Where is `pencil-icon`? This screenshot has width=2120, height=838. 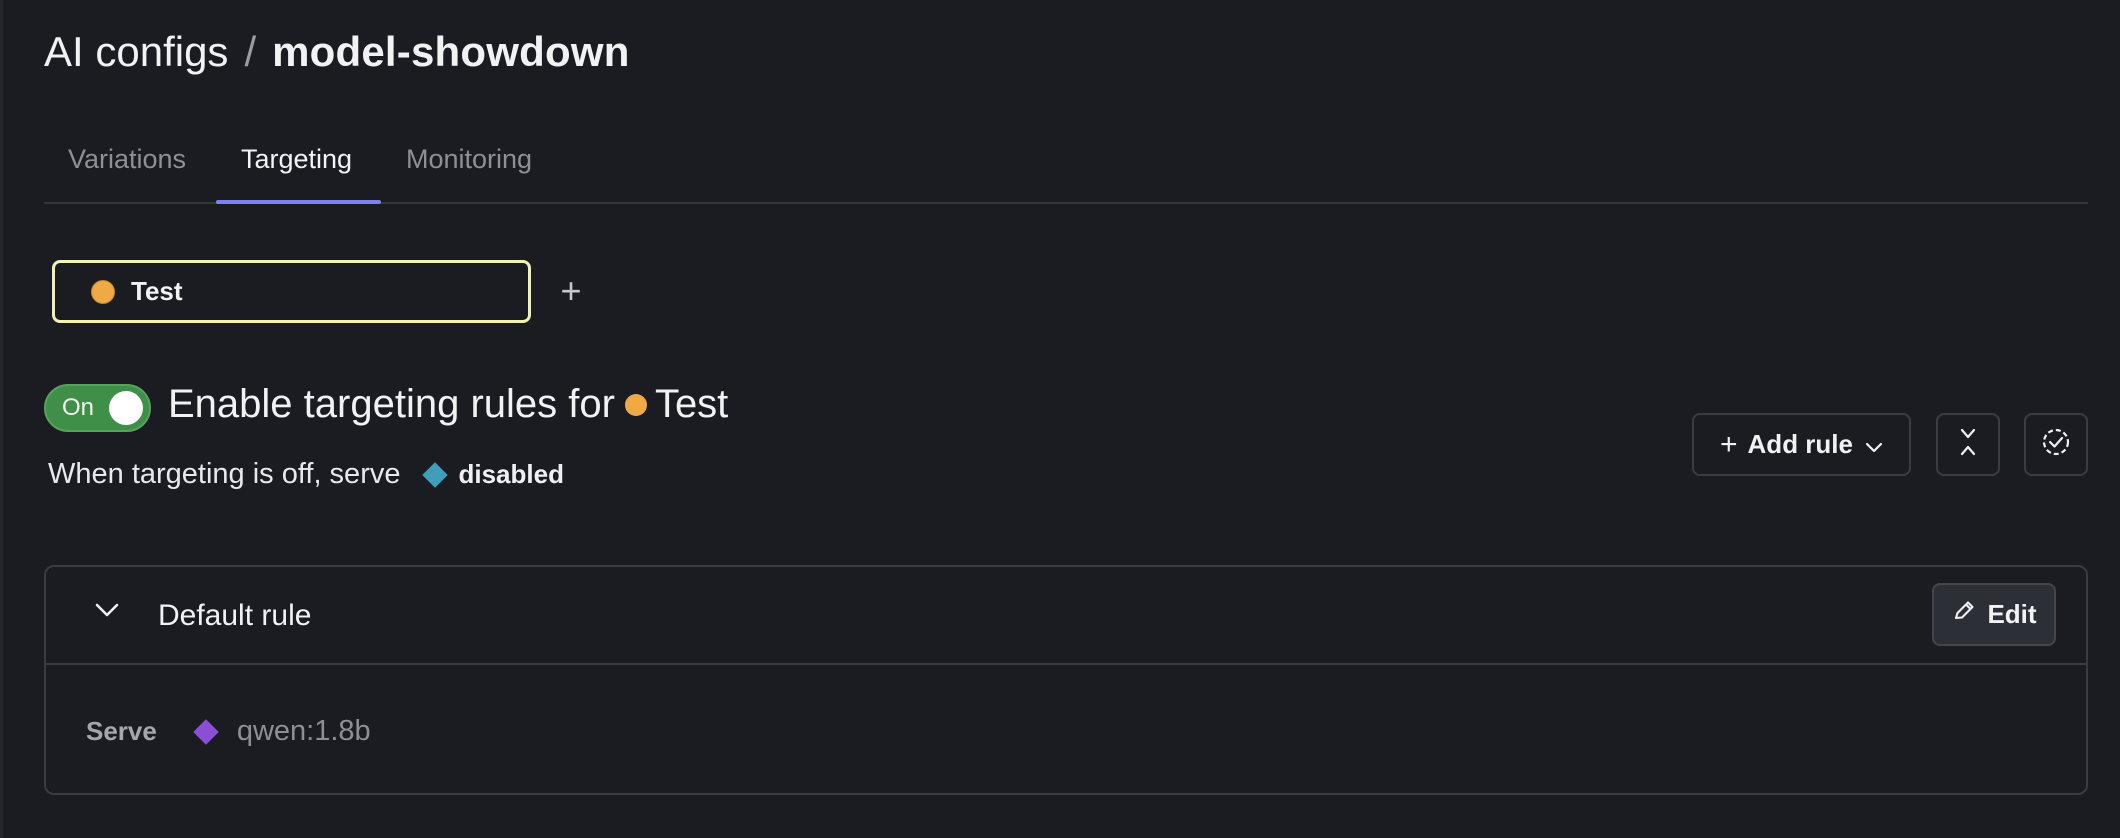 pencil-icon is located at coordinates (1969, 614).